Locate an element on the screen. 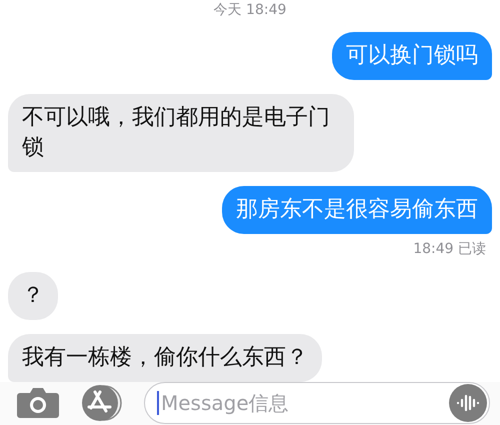 The width and height of the screenshot is (500, 425). read-receipt: 18:49 已读 is located at coordinates (449, 249).